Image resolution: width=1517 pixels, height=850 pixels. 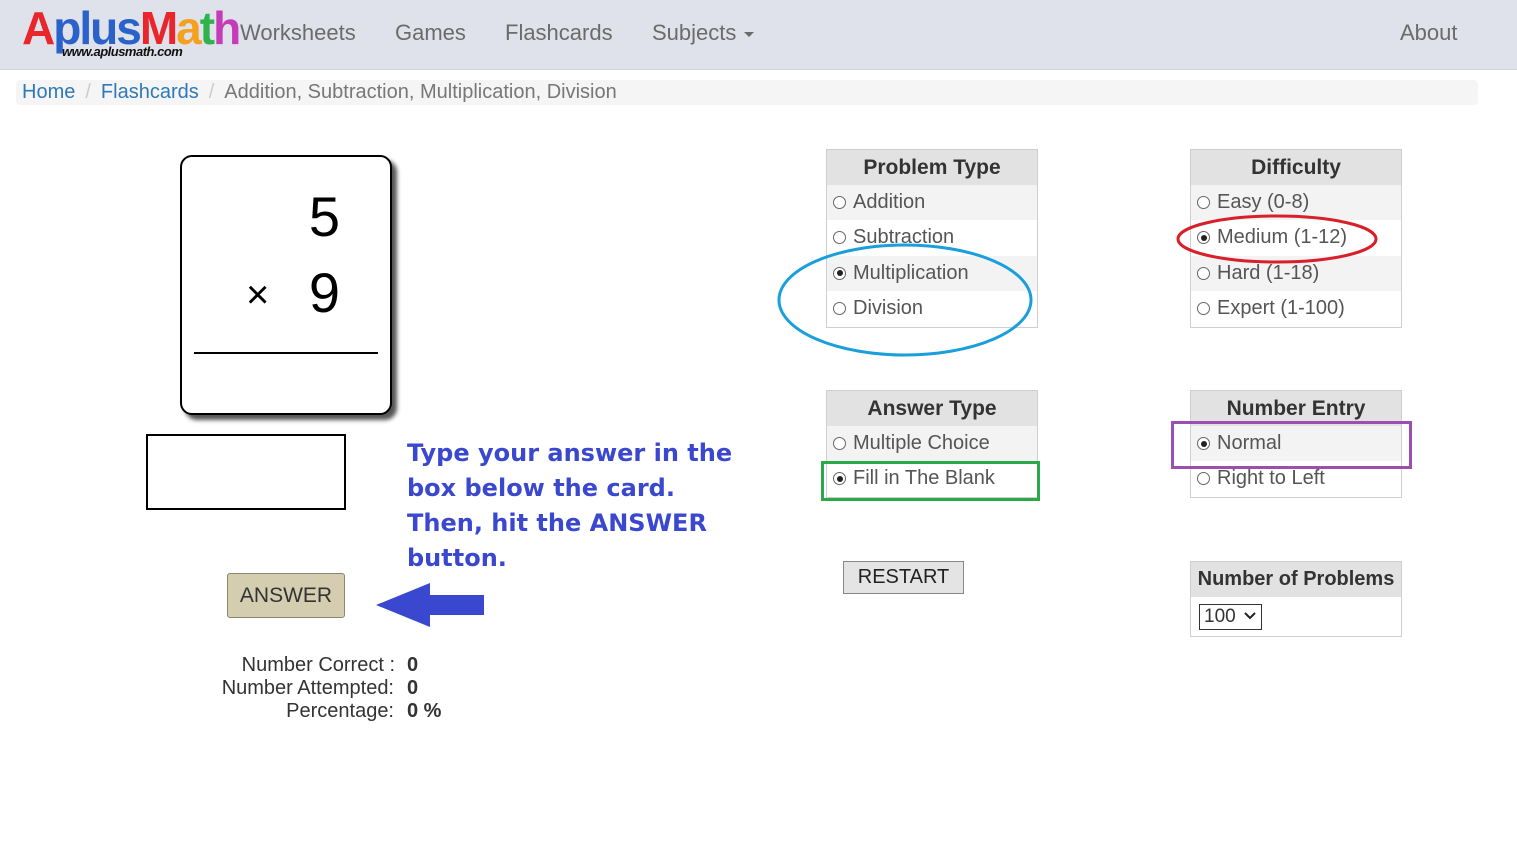 What do you see at coordinates (424, 711) in the screenshot?
I see `stat-value: 0 %` at bounding box center [424, 711].